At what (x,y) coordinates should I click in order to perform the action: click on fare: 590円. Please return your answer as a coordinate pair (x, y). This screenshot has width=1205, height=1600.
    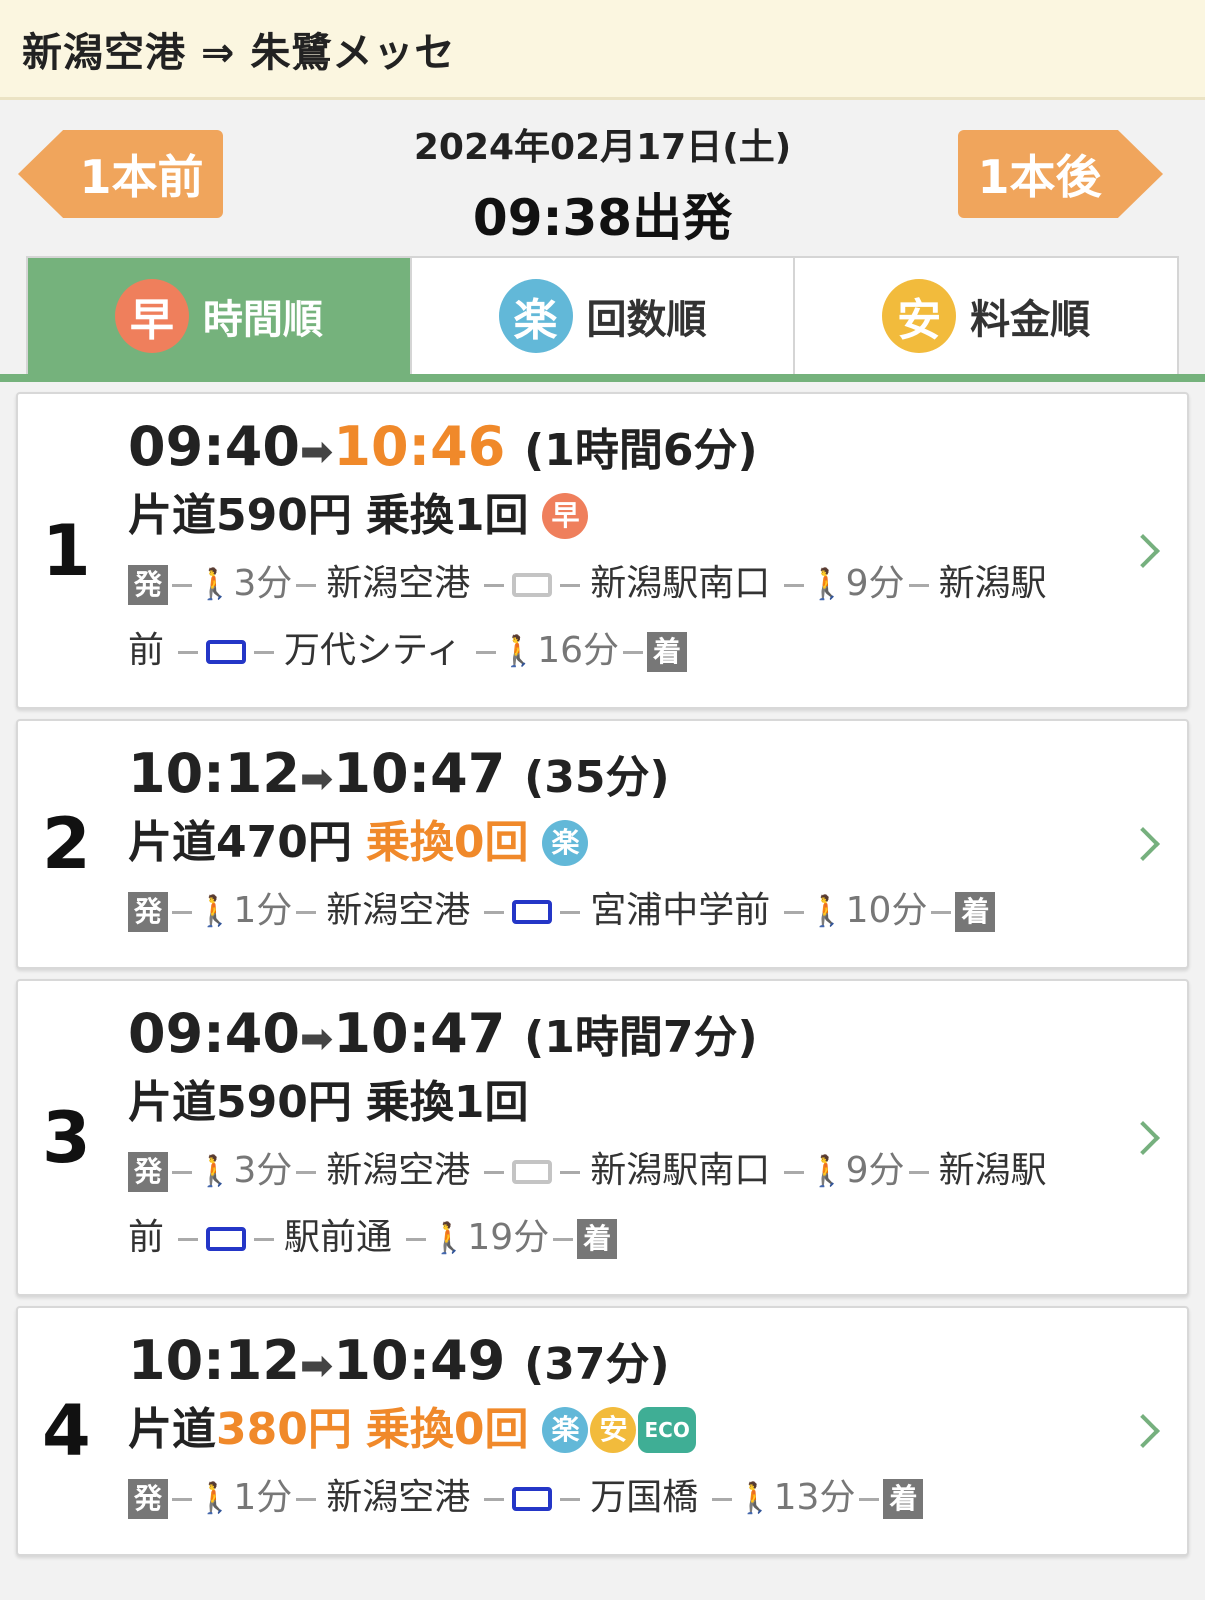
    Looking at the image, I should click on (284, 1102).